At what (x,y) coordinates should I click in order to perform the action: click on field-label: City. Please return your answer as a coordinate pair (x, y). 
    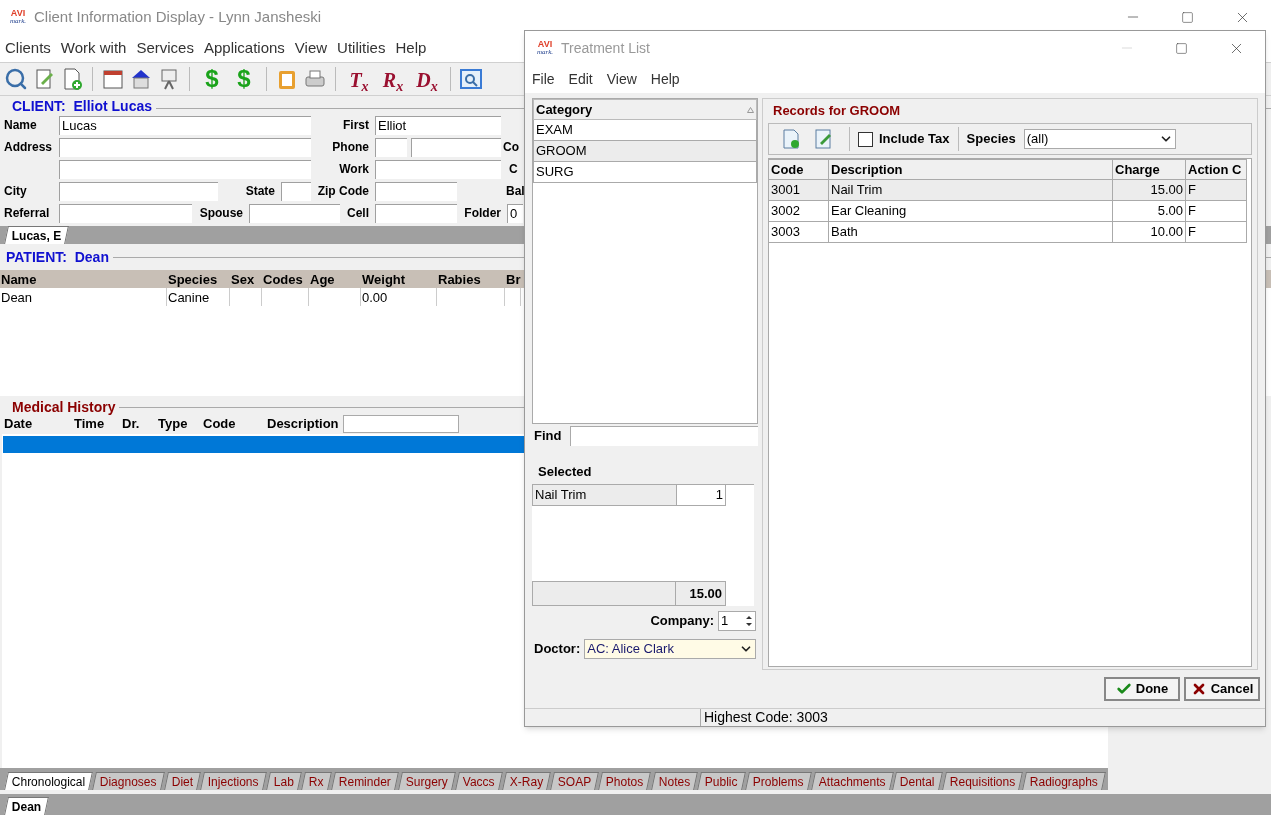
    Looking at the image, I should click on (15, 191).